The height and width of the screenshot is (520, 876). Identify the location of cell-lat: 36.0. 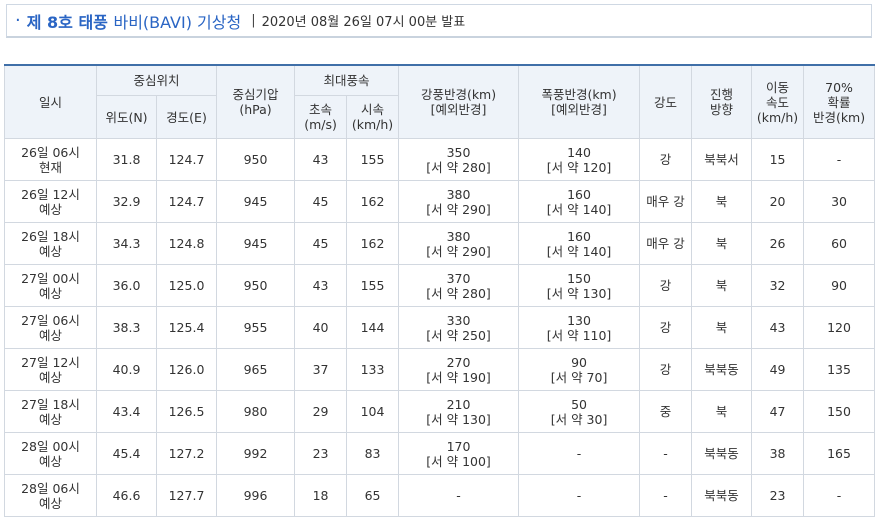
(126, 285).